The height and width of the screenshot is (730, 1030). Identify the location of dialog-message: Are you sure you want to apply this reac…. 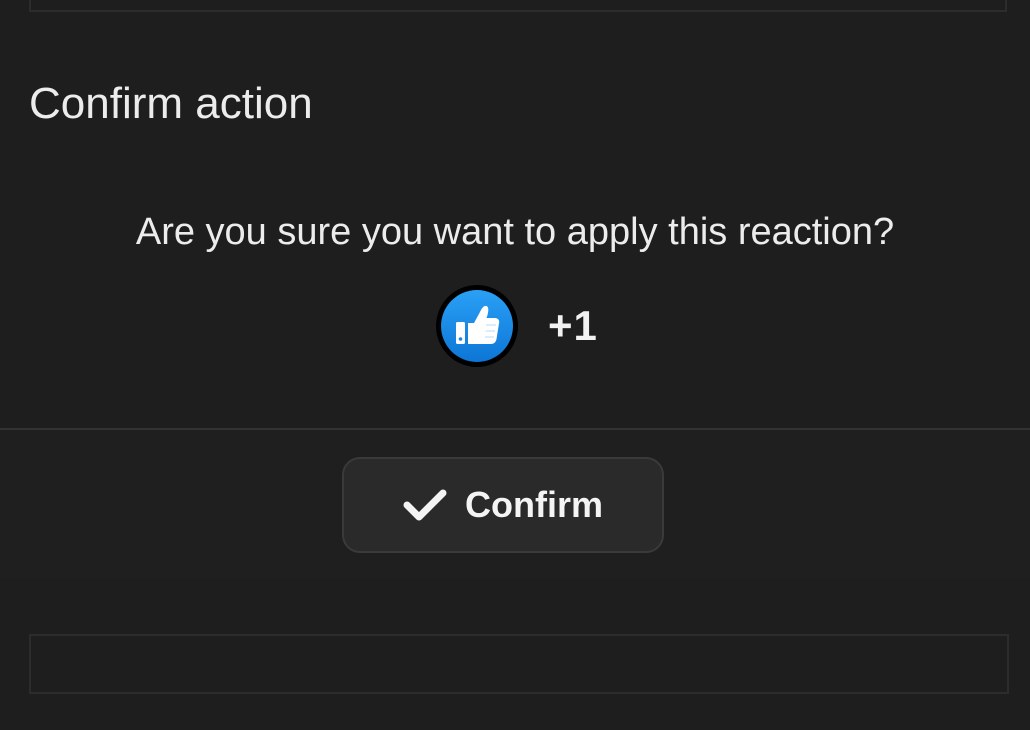
(515, 232).